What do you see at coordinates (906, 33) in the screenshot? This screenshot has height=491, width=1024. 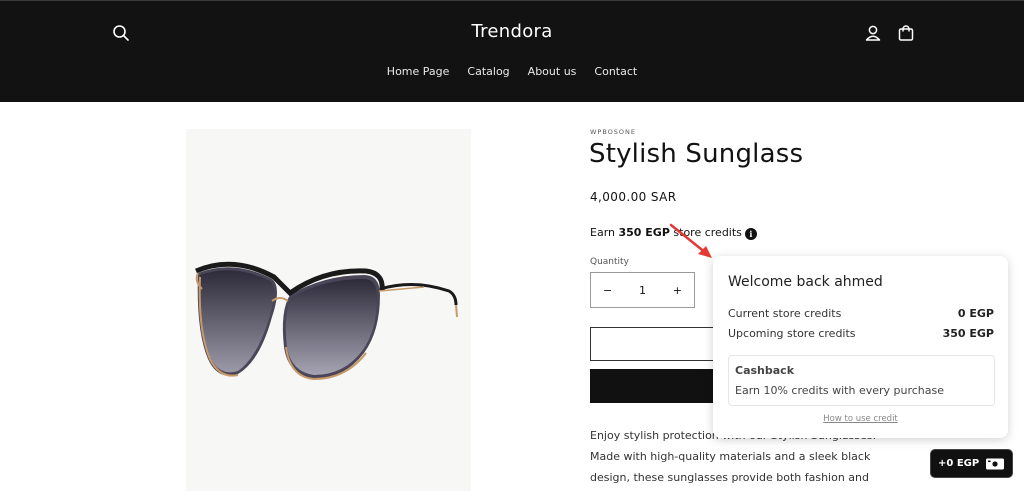 I see `cart-icon` at bounding box center [906, 33].